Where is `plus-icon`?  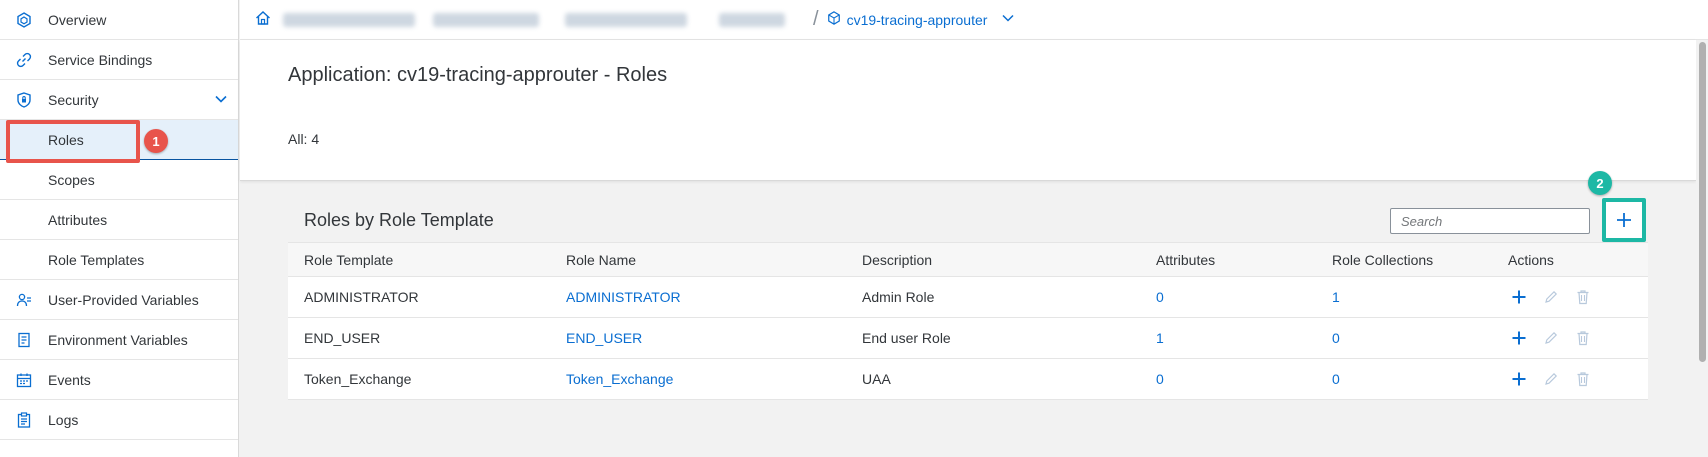
plus-icon is located at coordinates (1624, 220).